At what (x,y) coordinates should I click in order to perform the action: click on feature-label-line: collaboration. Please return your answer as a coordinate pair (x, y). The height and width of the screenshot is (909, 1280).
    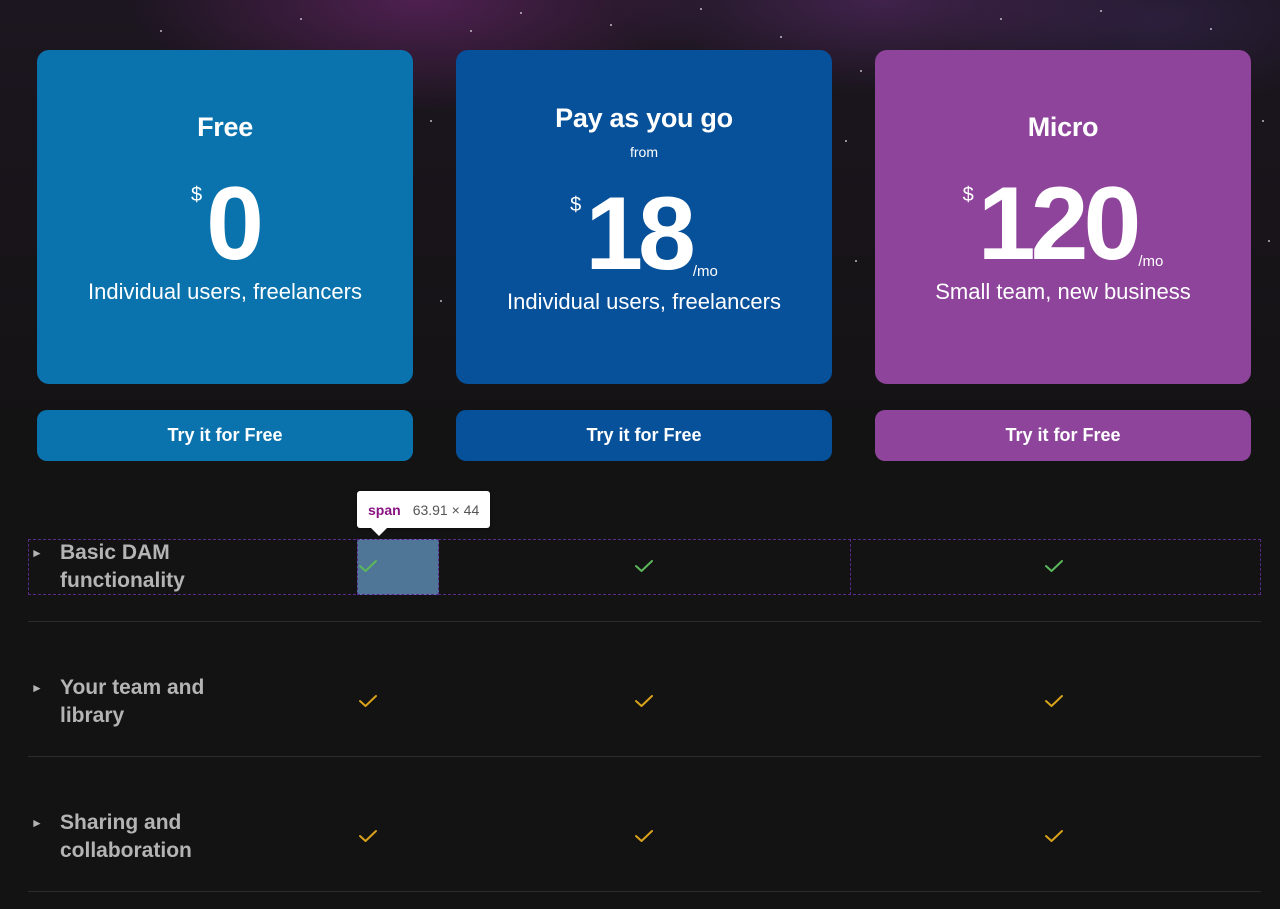
    Looking at the image, I should click on (126, 850).